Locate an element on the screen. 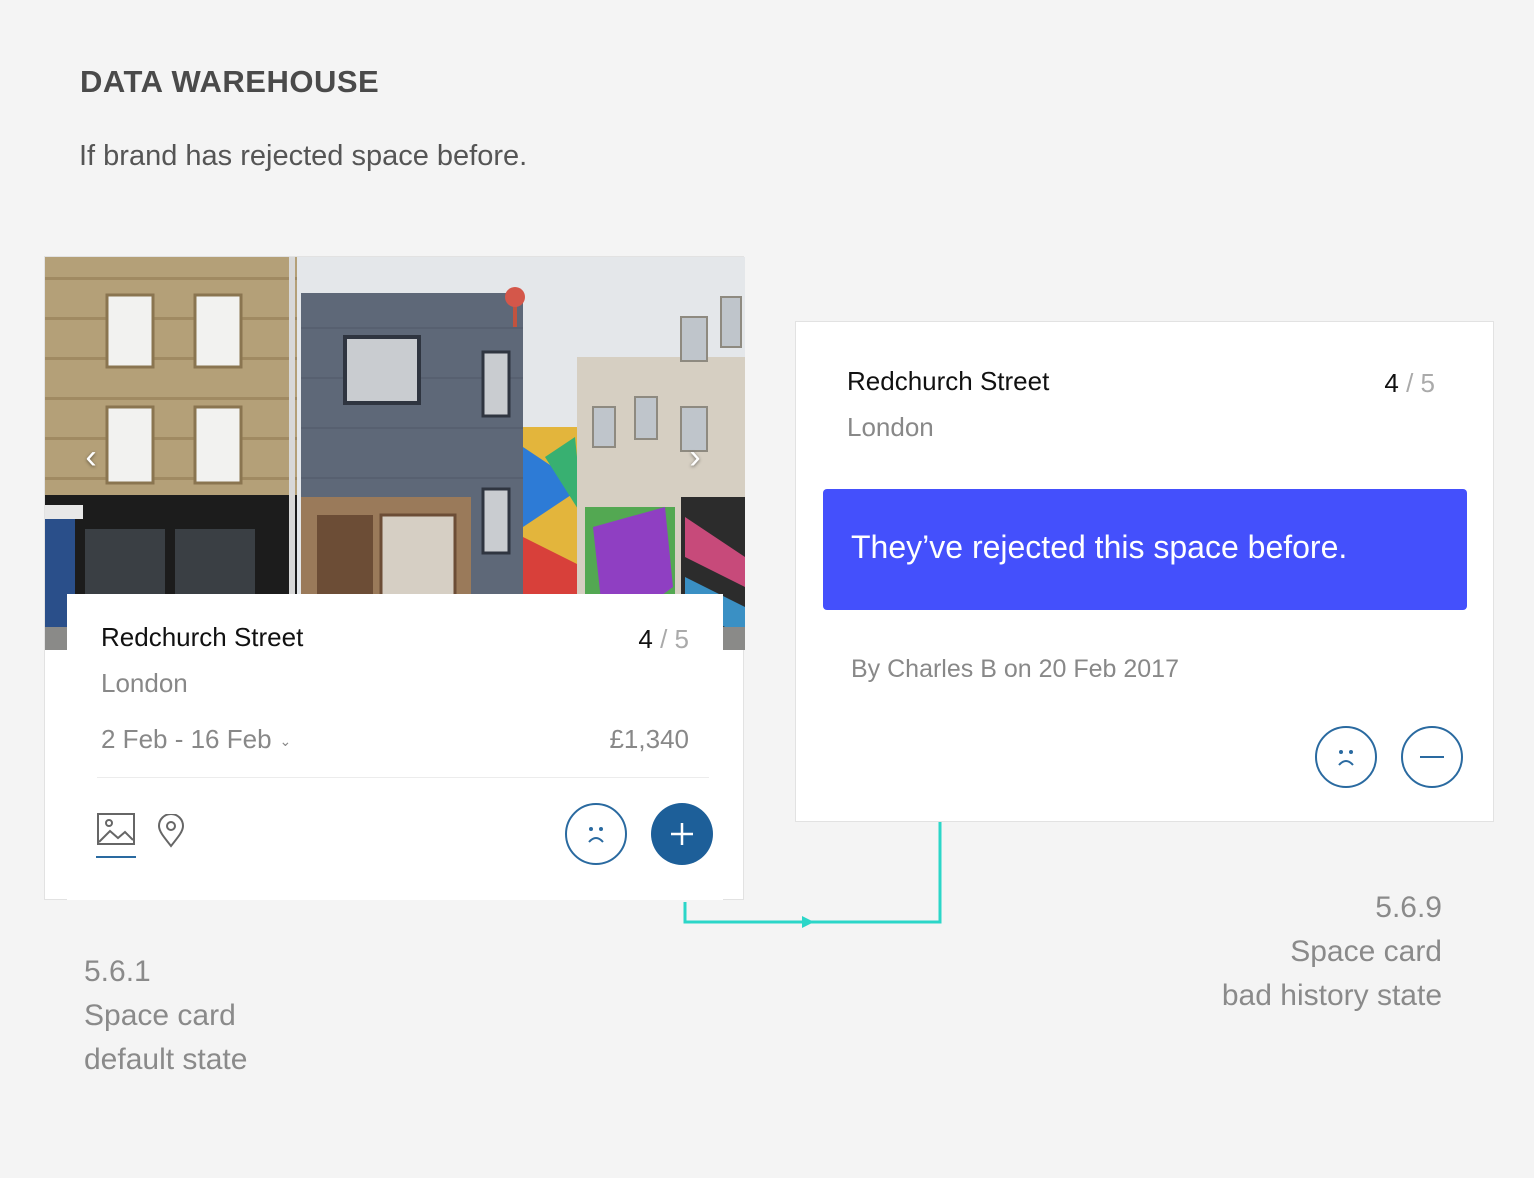 The image size is (1534, 1178). image-tab is located at coordinates (116, 838).